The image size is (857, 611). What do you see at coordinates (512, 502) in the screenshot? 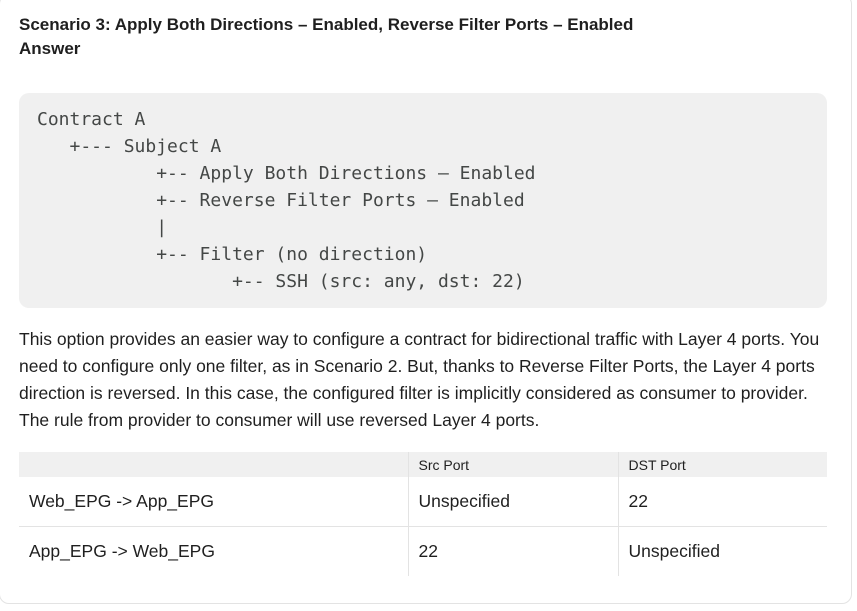
I see `table-cell-src-port: Unspecified` at bounding box center [512, 502].